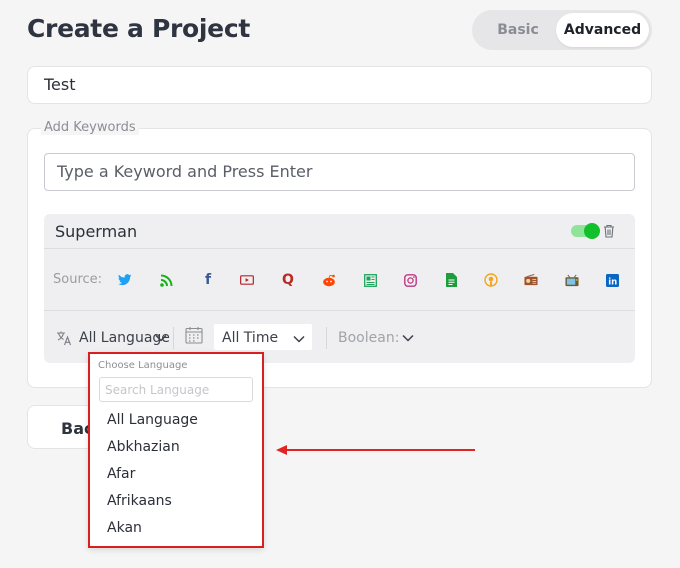 This screenshot has width=680, height=568. What do you see at coordinates (176, 389) in the screenshot?
I see `language-search-input` at bounding box center [176, 389].